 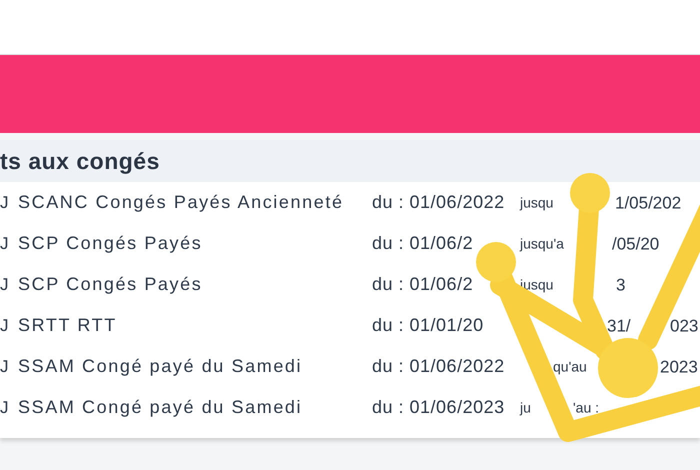 I want to click on end-date-fragment: qu'au, so click(x=570, y=366).